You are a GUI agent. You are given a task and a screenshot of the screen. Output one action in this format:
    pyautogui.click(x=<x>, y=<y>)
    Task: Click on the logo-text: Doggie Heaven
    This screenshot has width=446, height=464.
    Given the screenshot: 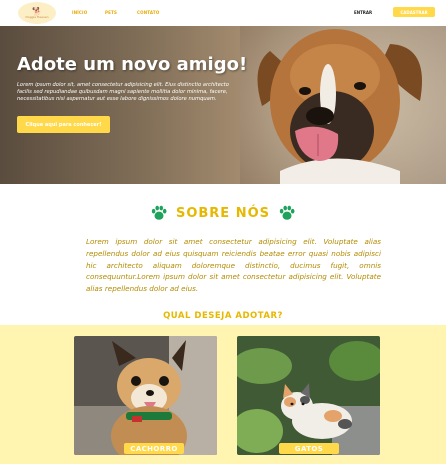 What is the action you would take?
    pyautogui.click(x=37, y=16)
    